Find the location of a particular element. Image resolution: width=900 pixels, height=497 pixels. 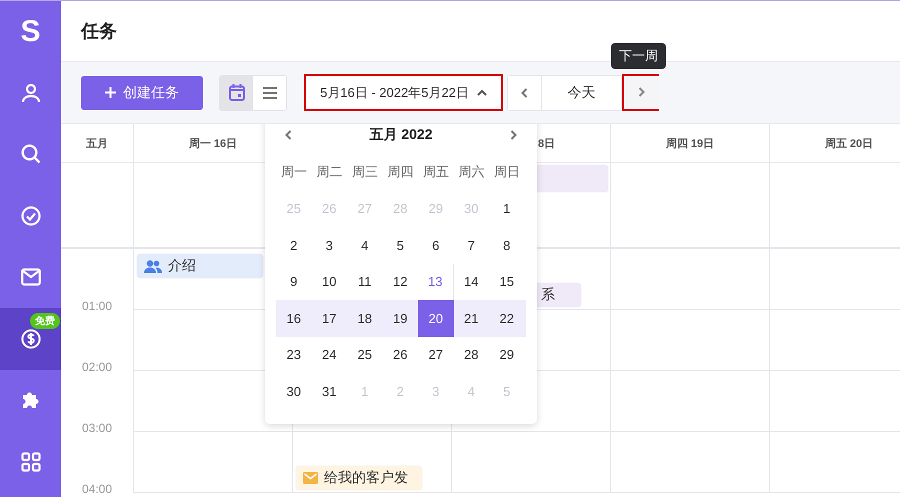

event-title: 系 is located at coordinates (548, 295).